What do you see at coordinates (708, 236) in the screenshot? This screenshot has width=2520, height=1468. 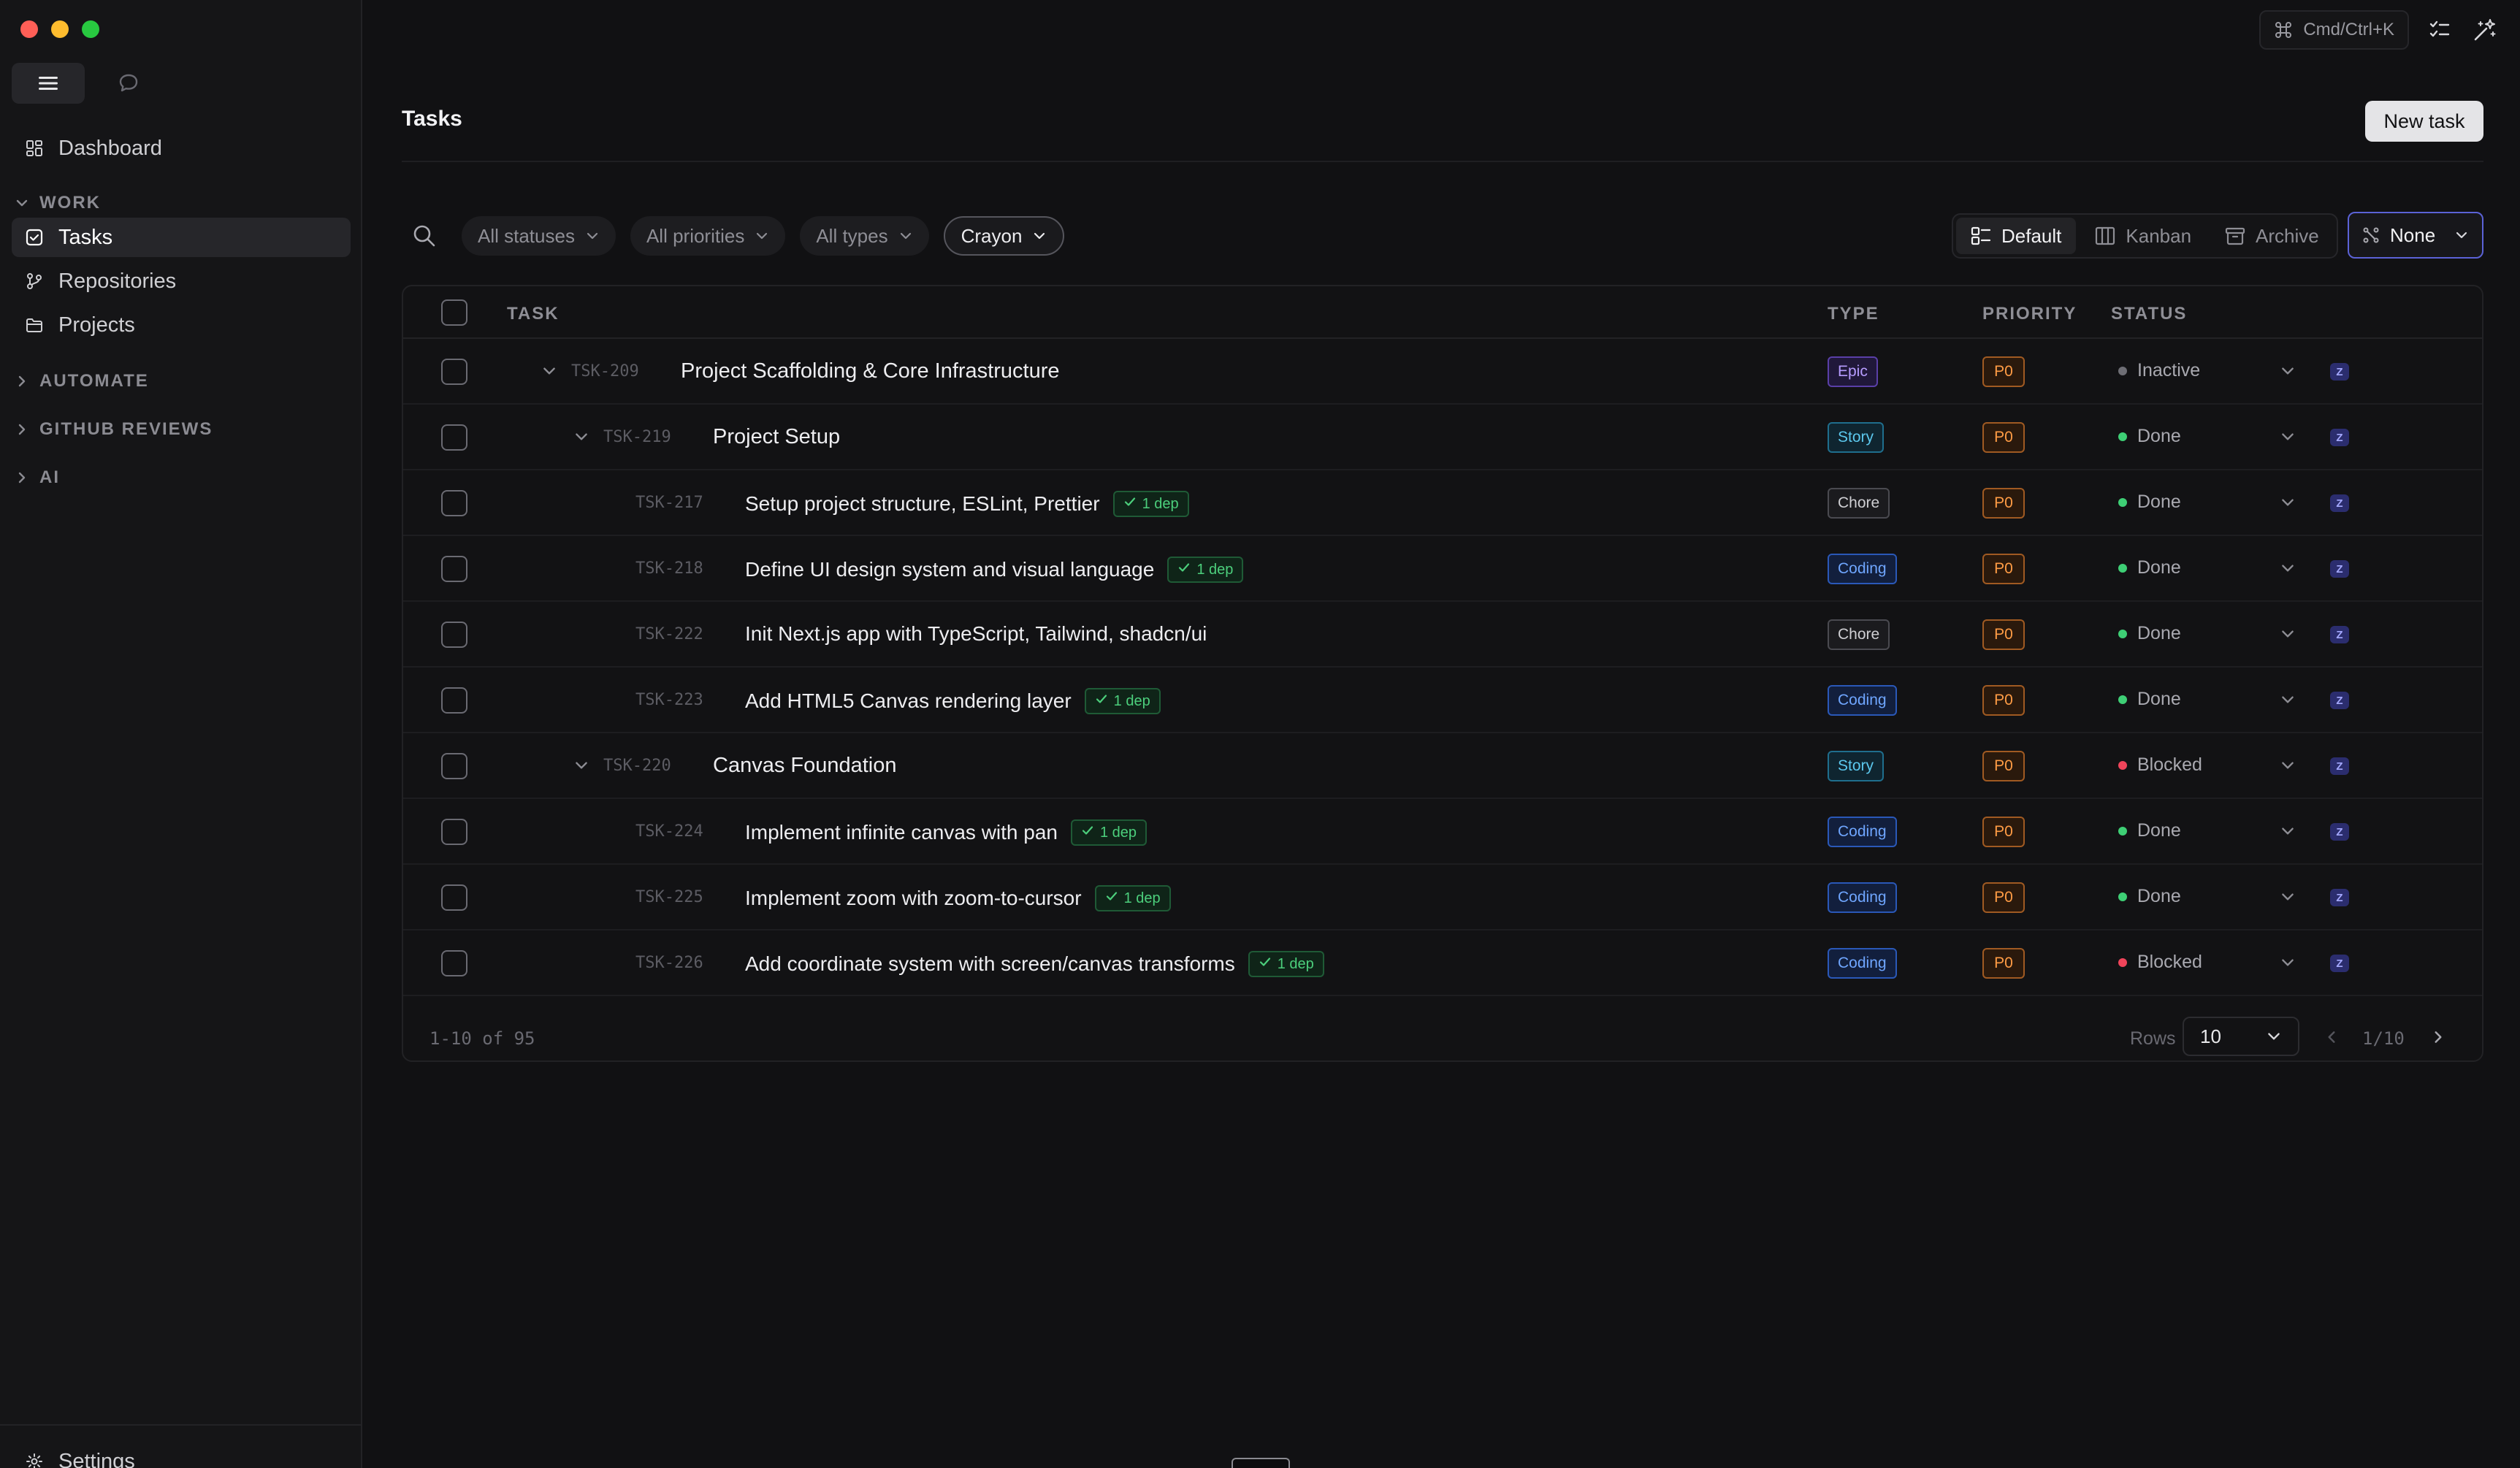 I see `priority-filter: All priorities` at bounding box center [708, 236].